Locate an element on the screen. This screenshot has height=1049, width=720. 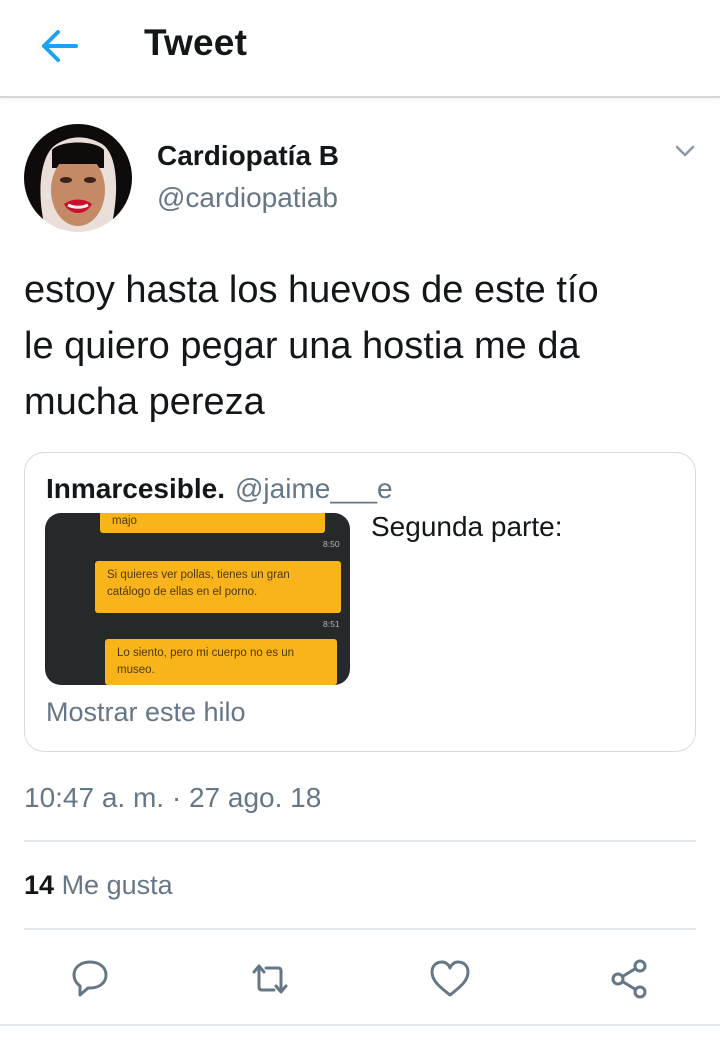
back-arrow-icon is located at coordinates (60, 46).